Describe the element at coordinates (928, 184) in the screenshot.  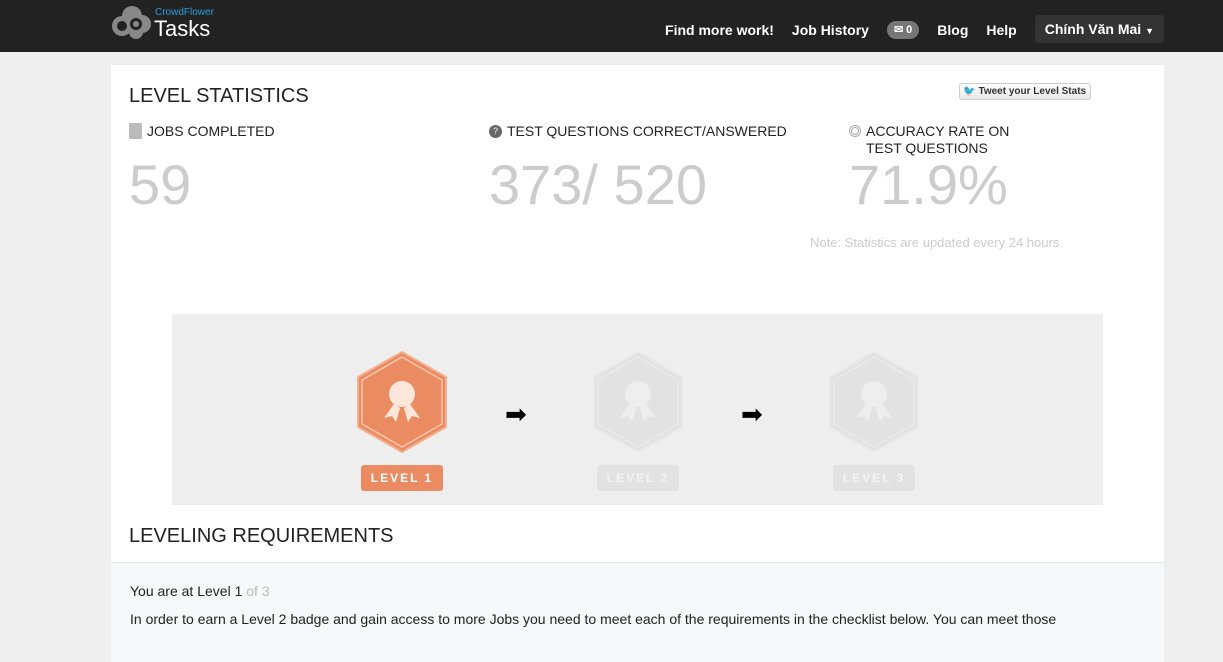
I see `acc-value: 71.9%` at that location.